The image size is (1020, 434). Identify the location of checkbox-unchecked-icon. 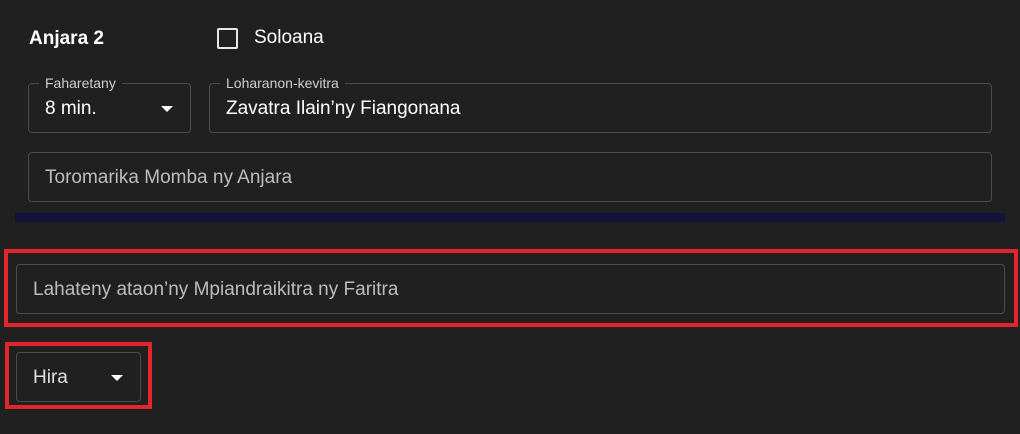
(227, 38).